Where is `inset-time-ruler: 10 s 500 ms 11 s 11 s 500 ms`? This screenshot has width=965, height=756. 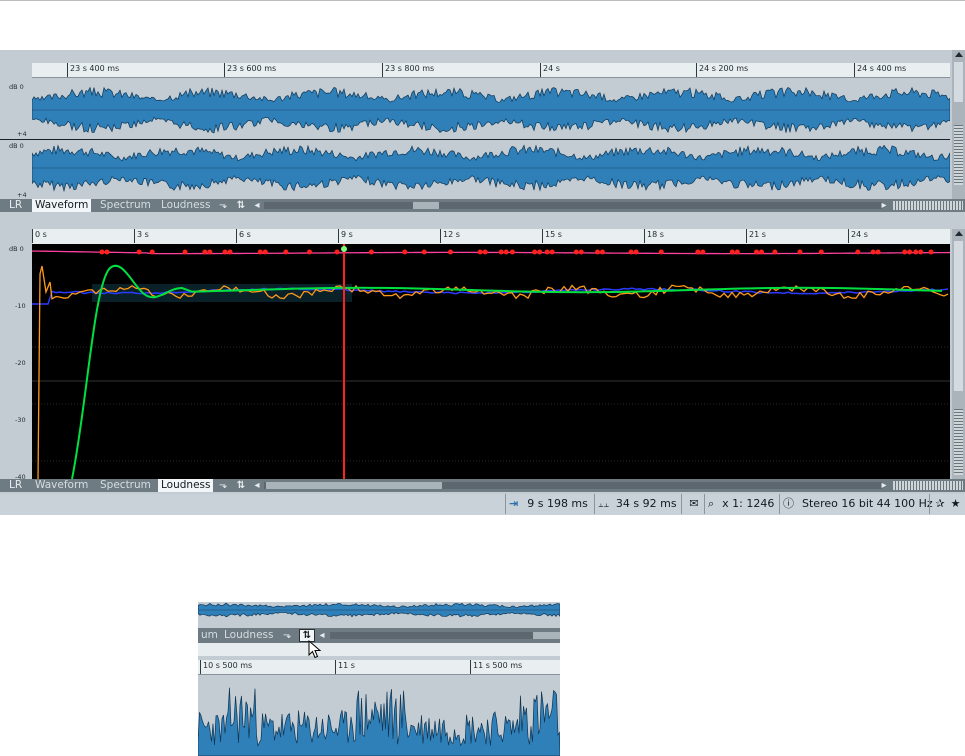 inset-time-ruler: 10 s 500 ms 11 s 11 s 500 ms is located at coordinates (379, 667).